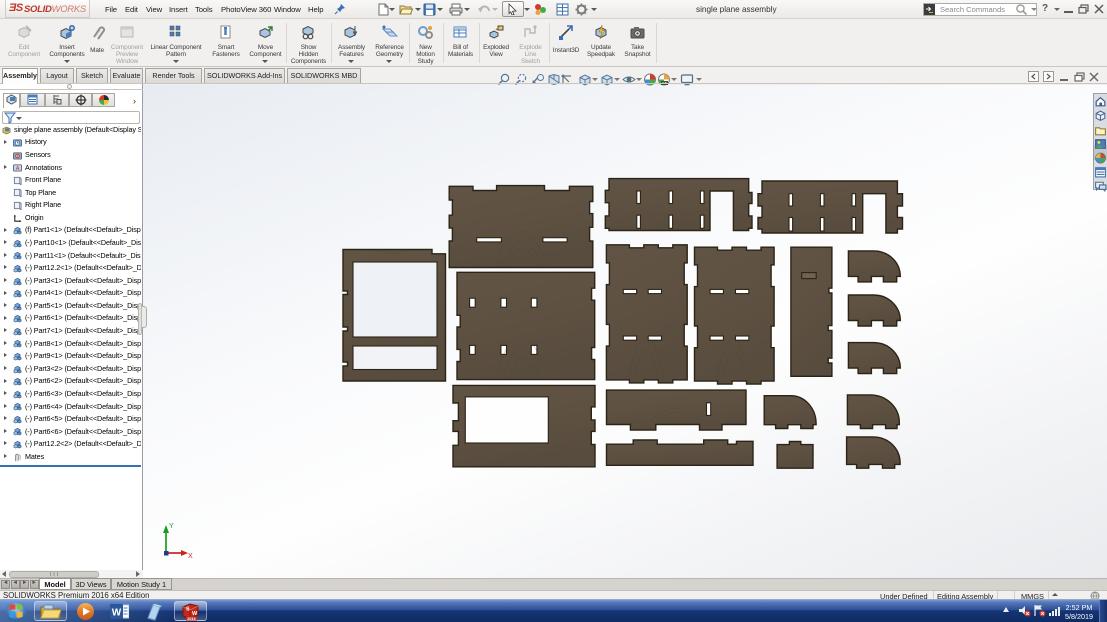 This screenshot has height=622, width=1107. What do you see at coordinates (191, 619) in the screenshot?
I see `svg-text: 2016` at bounding box center [191, 619].